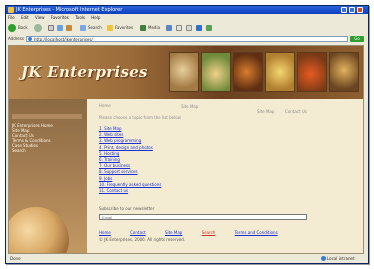 Image resolution: width=374 pixels, height=269 pixels. What do you see at coordinates (344, 10) in the screenshot?
I see `minimize-button` at bounding box center [344, 10].